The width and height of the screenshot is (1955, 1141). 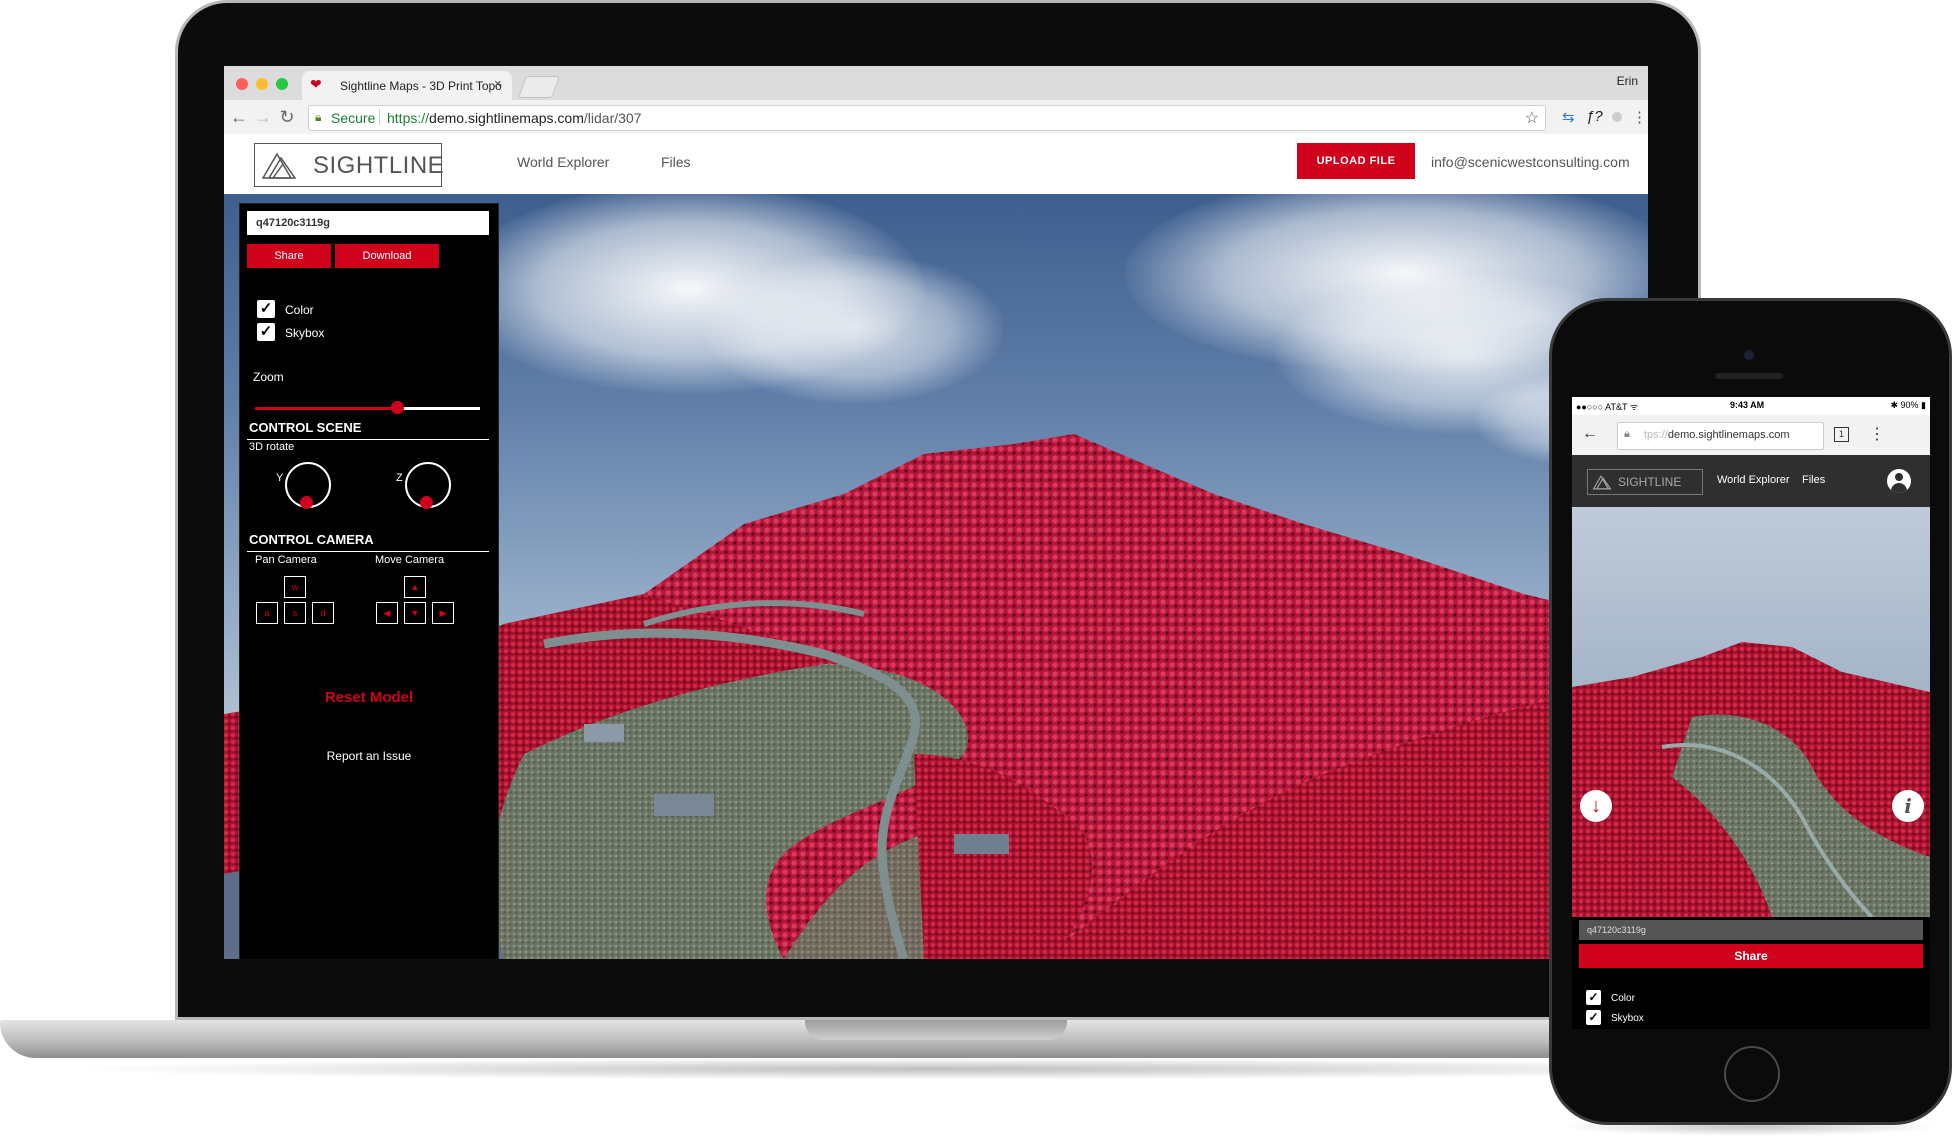 What do you see at coordinates (1530, 162) in the screenshot?
I see `account-email-link: info@scenicwestconsulting.com` at bounding box center [1530, 162].